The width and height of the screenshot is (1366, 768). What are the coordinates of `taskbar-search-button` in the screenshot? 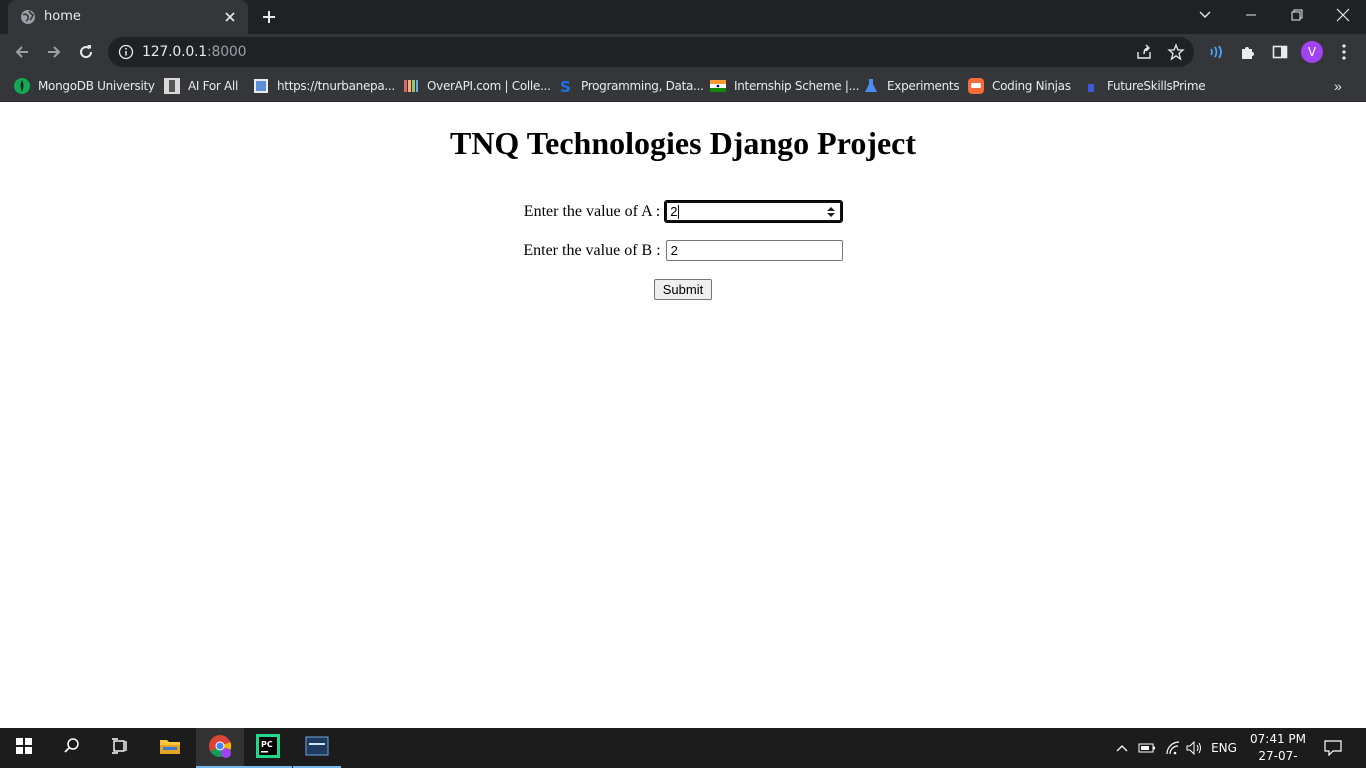 It's located at (72, 748).